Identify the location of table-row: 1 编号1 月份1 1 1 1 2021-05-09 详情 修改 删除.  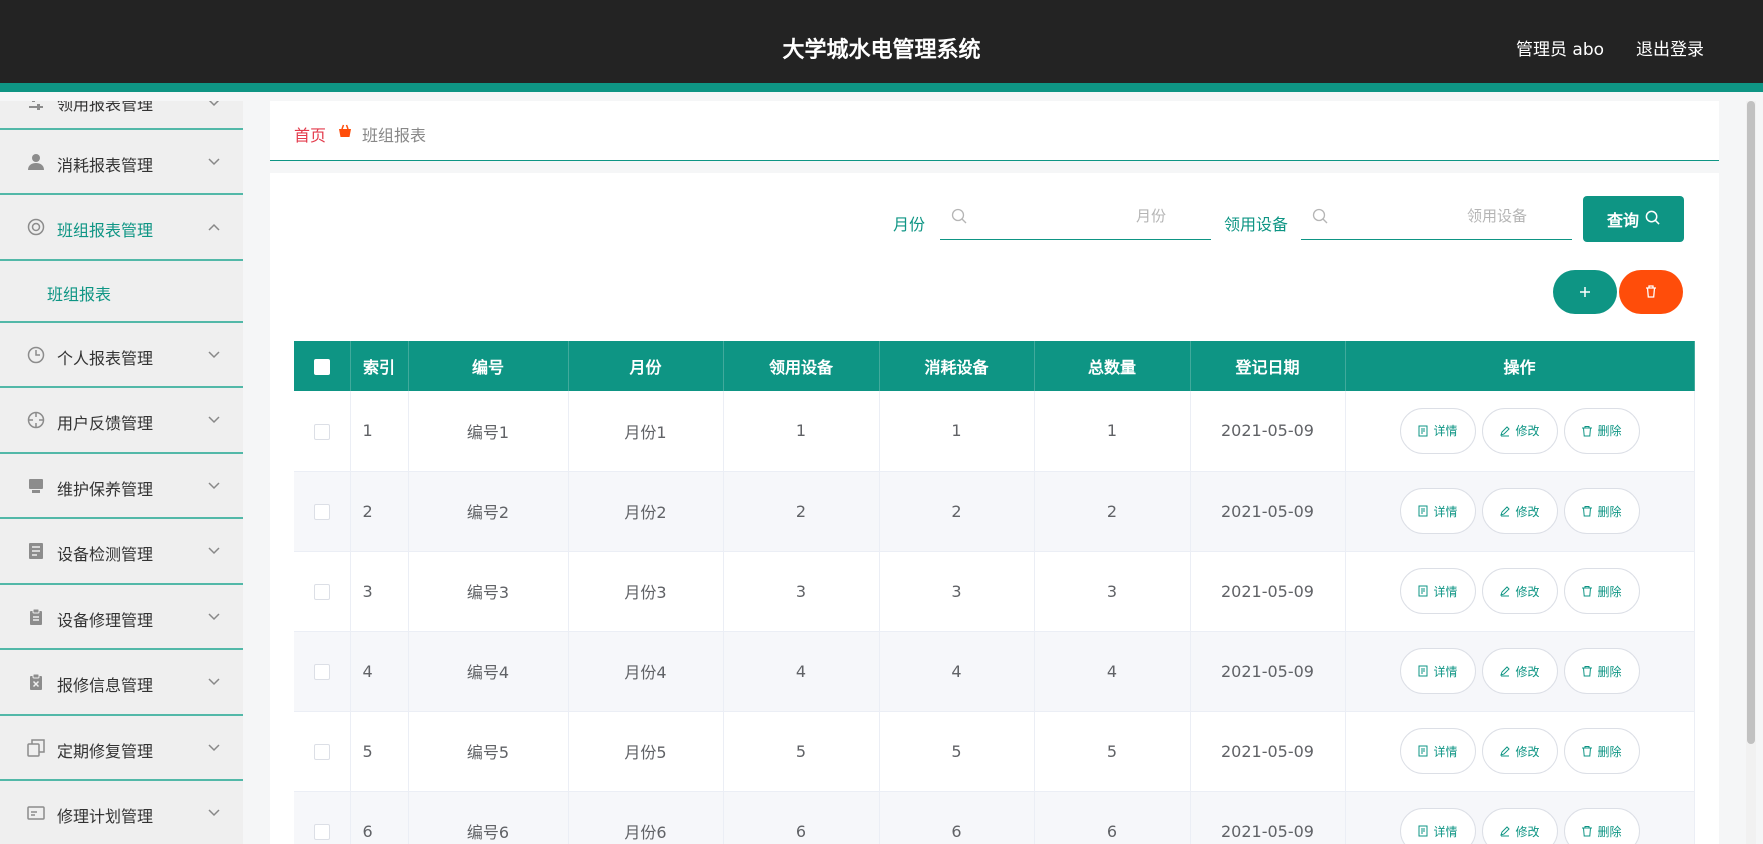
(994, 431).